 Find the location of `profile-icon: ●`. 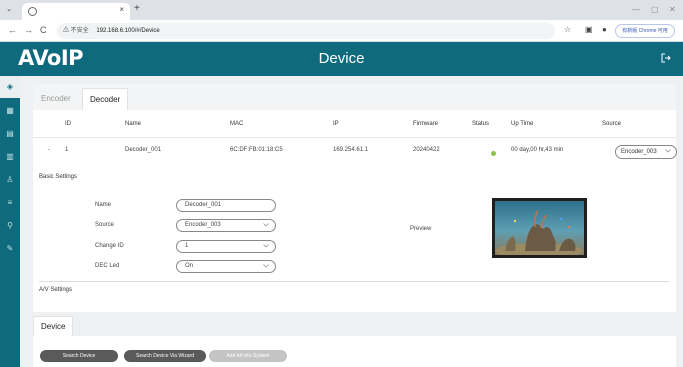

profile-icon: ● is located at coordinates (604, 29).